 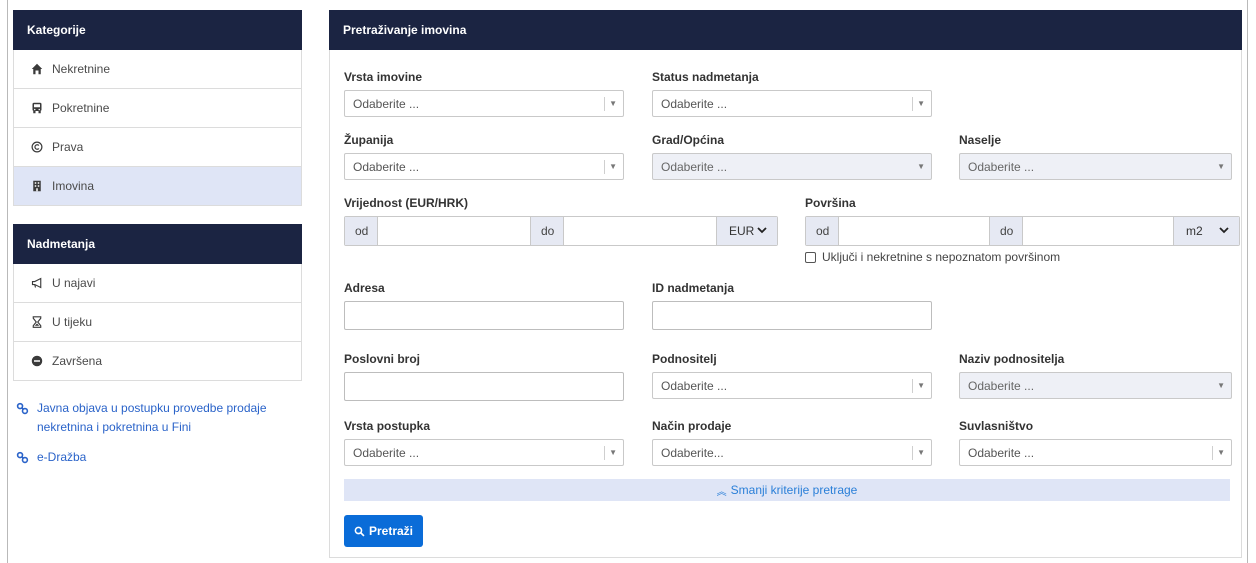 I want to click on naselje-select: Odaberite ... ▼, so click(x=1095, y=166).